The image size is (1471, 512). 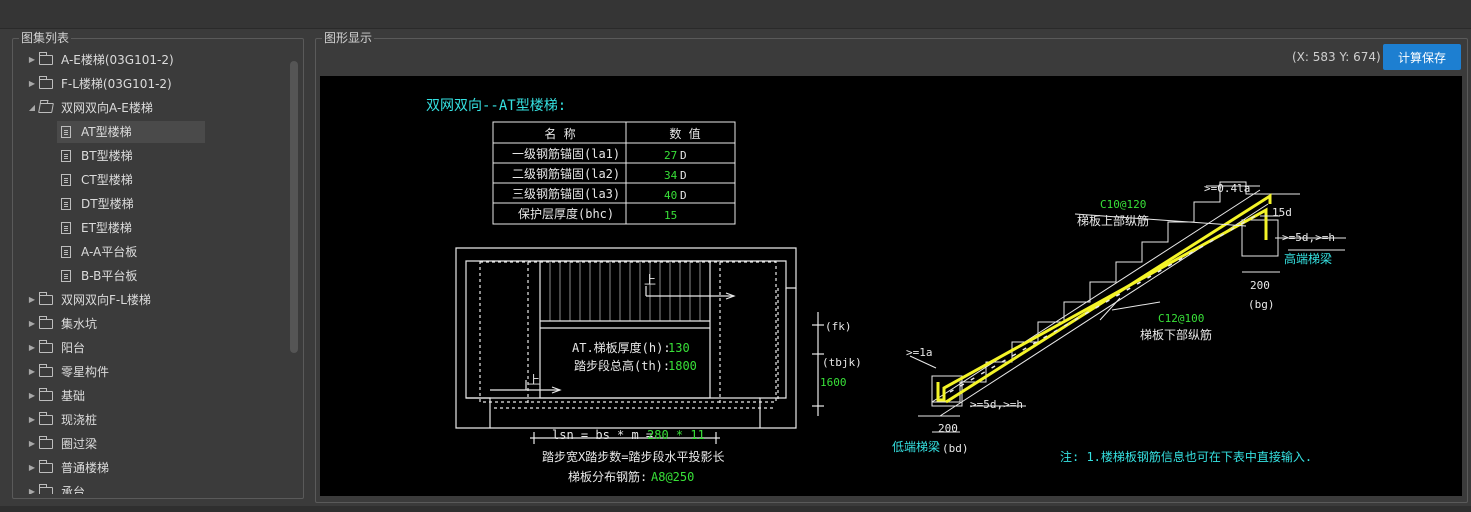 I want to click on tree-item-aa-platform: A-A平台板, so click(x=131, y=252).